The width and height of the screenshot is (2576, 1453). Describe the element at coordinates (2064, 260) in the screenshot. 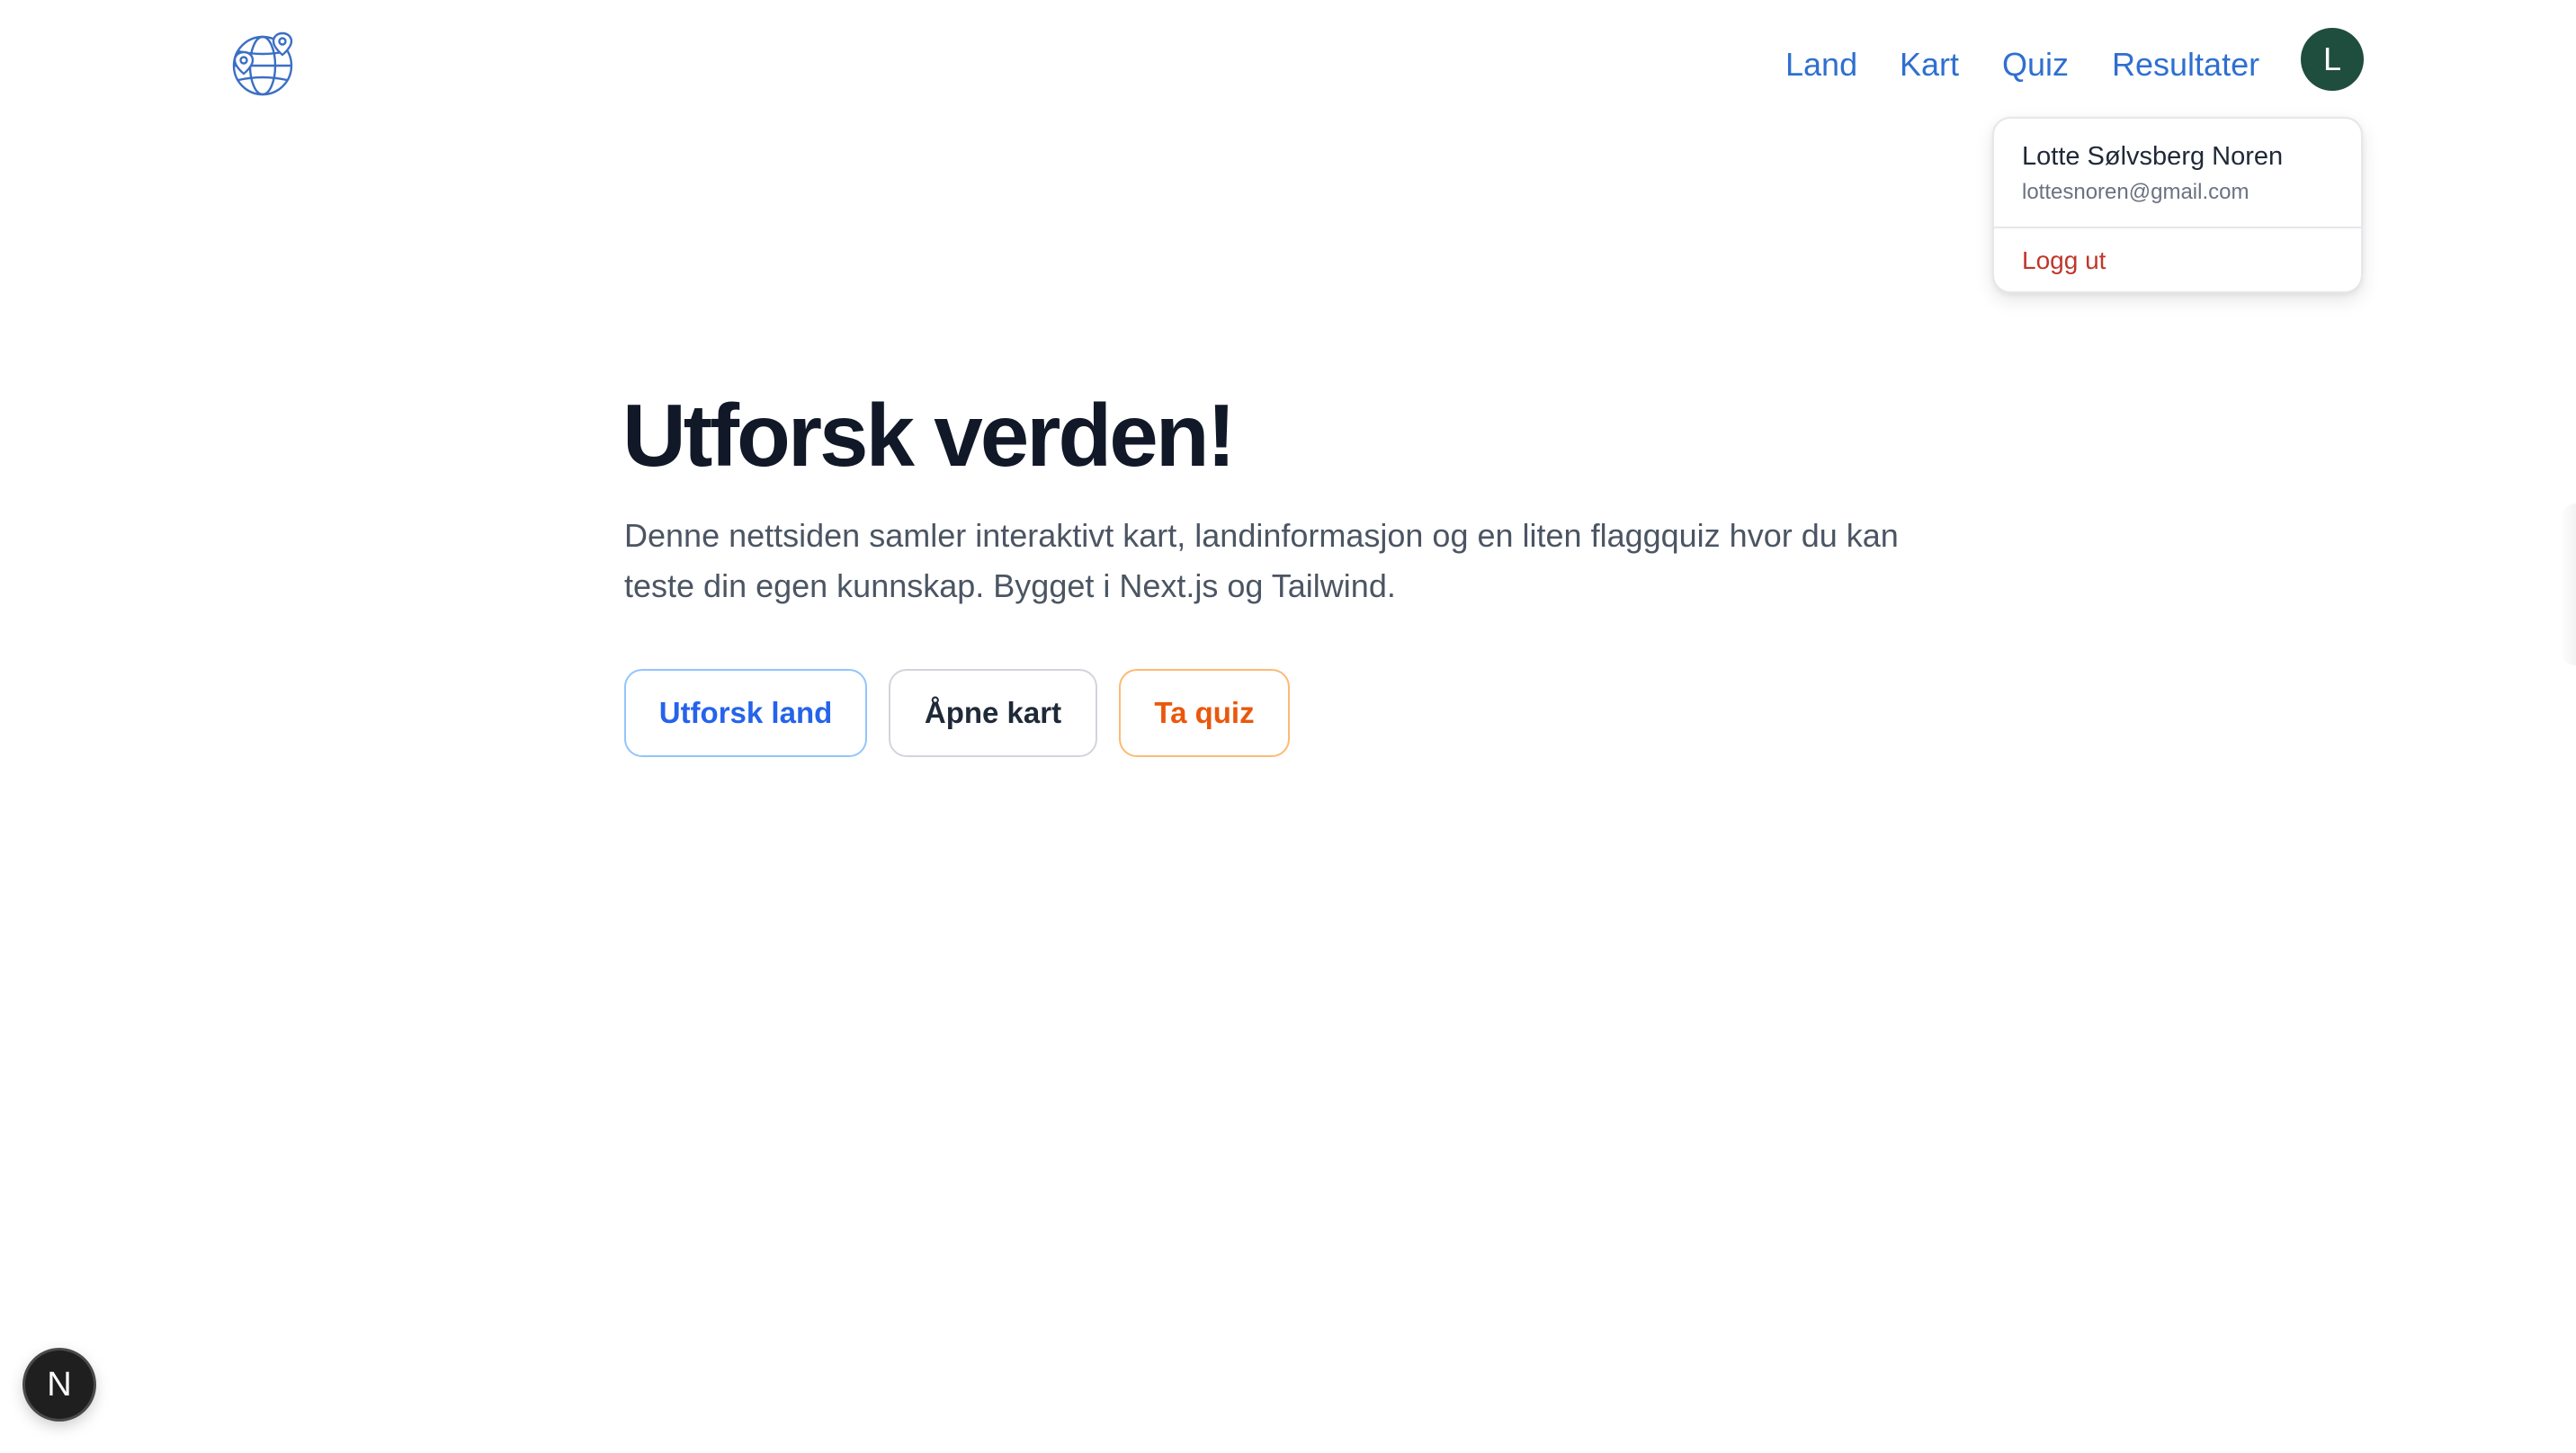

I see `logout-button: Logg ut` at that location.